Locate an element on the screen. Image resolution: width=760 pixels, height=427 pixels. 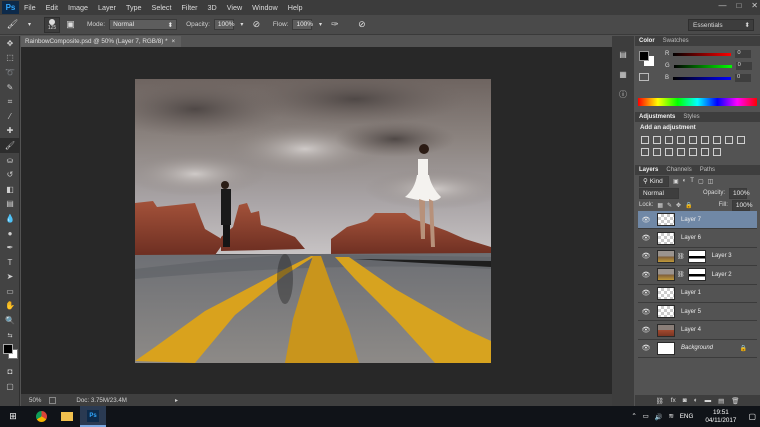
history-brush-tool-icon: ↺ is located at coordinates (10, 174).